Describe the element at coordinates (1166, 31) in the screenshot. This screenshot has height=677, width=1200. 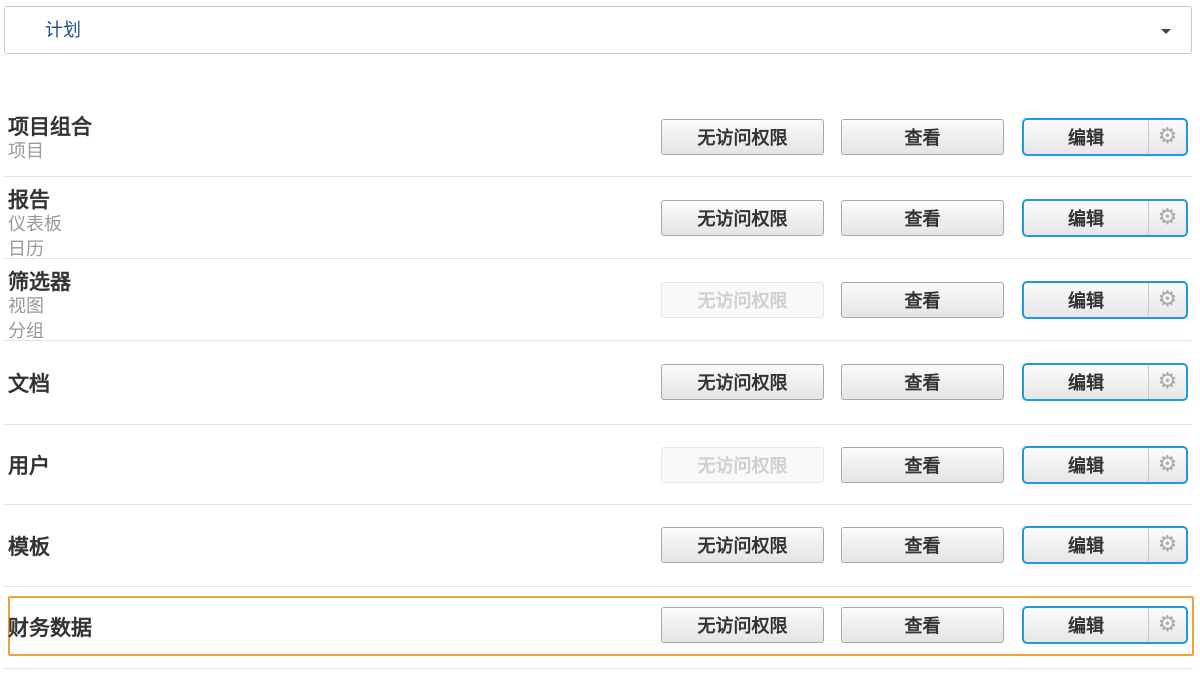
I see `chevron-down-icon` at that location.